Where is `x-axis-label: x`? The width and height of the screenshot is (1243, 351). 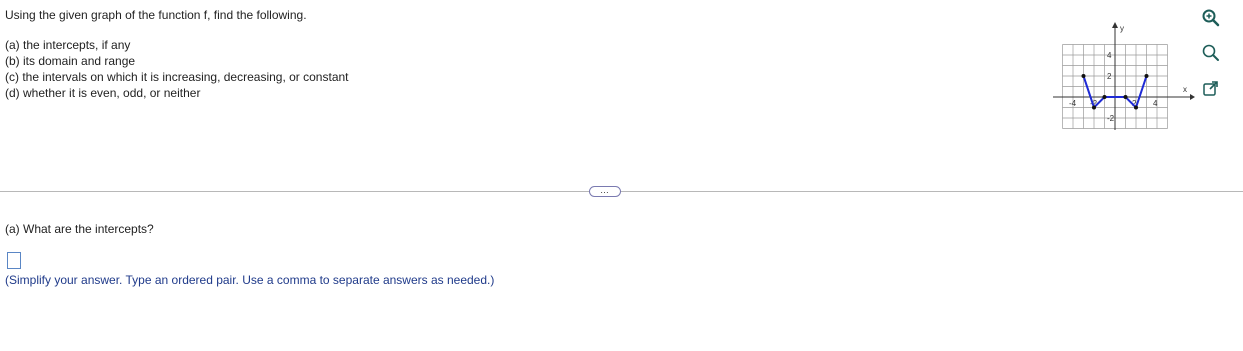 x-axis-label: x is located at coordinates (1185, 89).